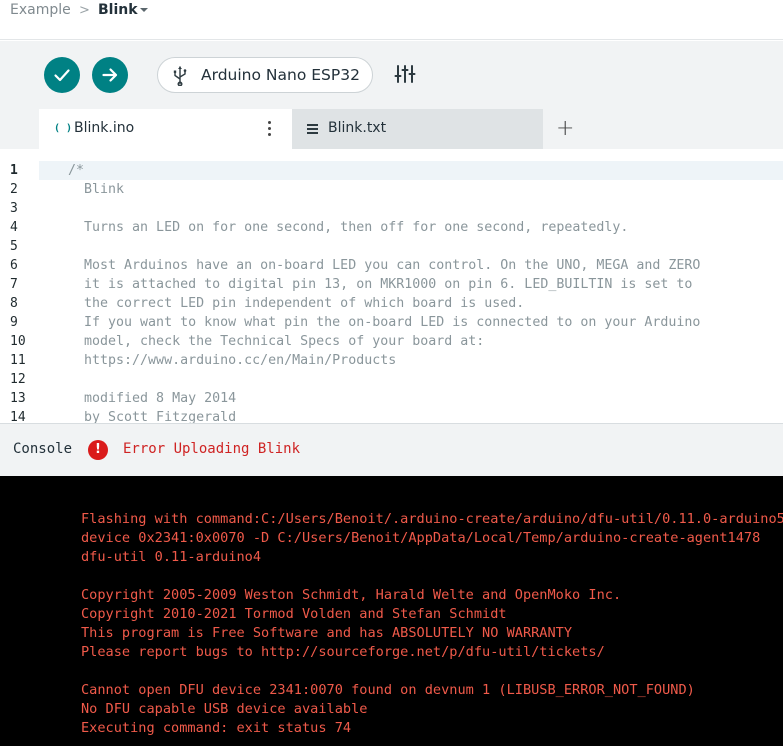 The image size is (783, 746). I want to click on line-number: 11, so click(18, 360).